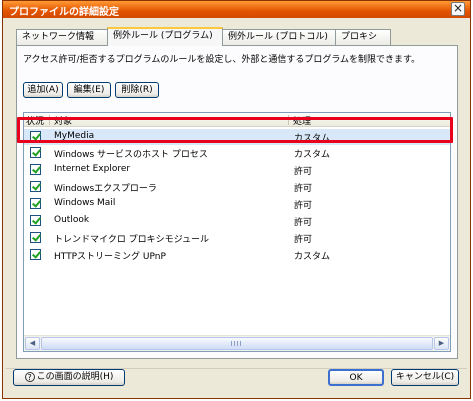 This screenshot has height=401, width=473. Describe the element at coordinates (72, 220) in the screenshot. I see `rule-target: Outlook` at that location.